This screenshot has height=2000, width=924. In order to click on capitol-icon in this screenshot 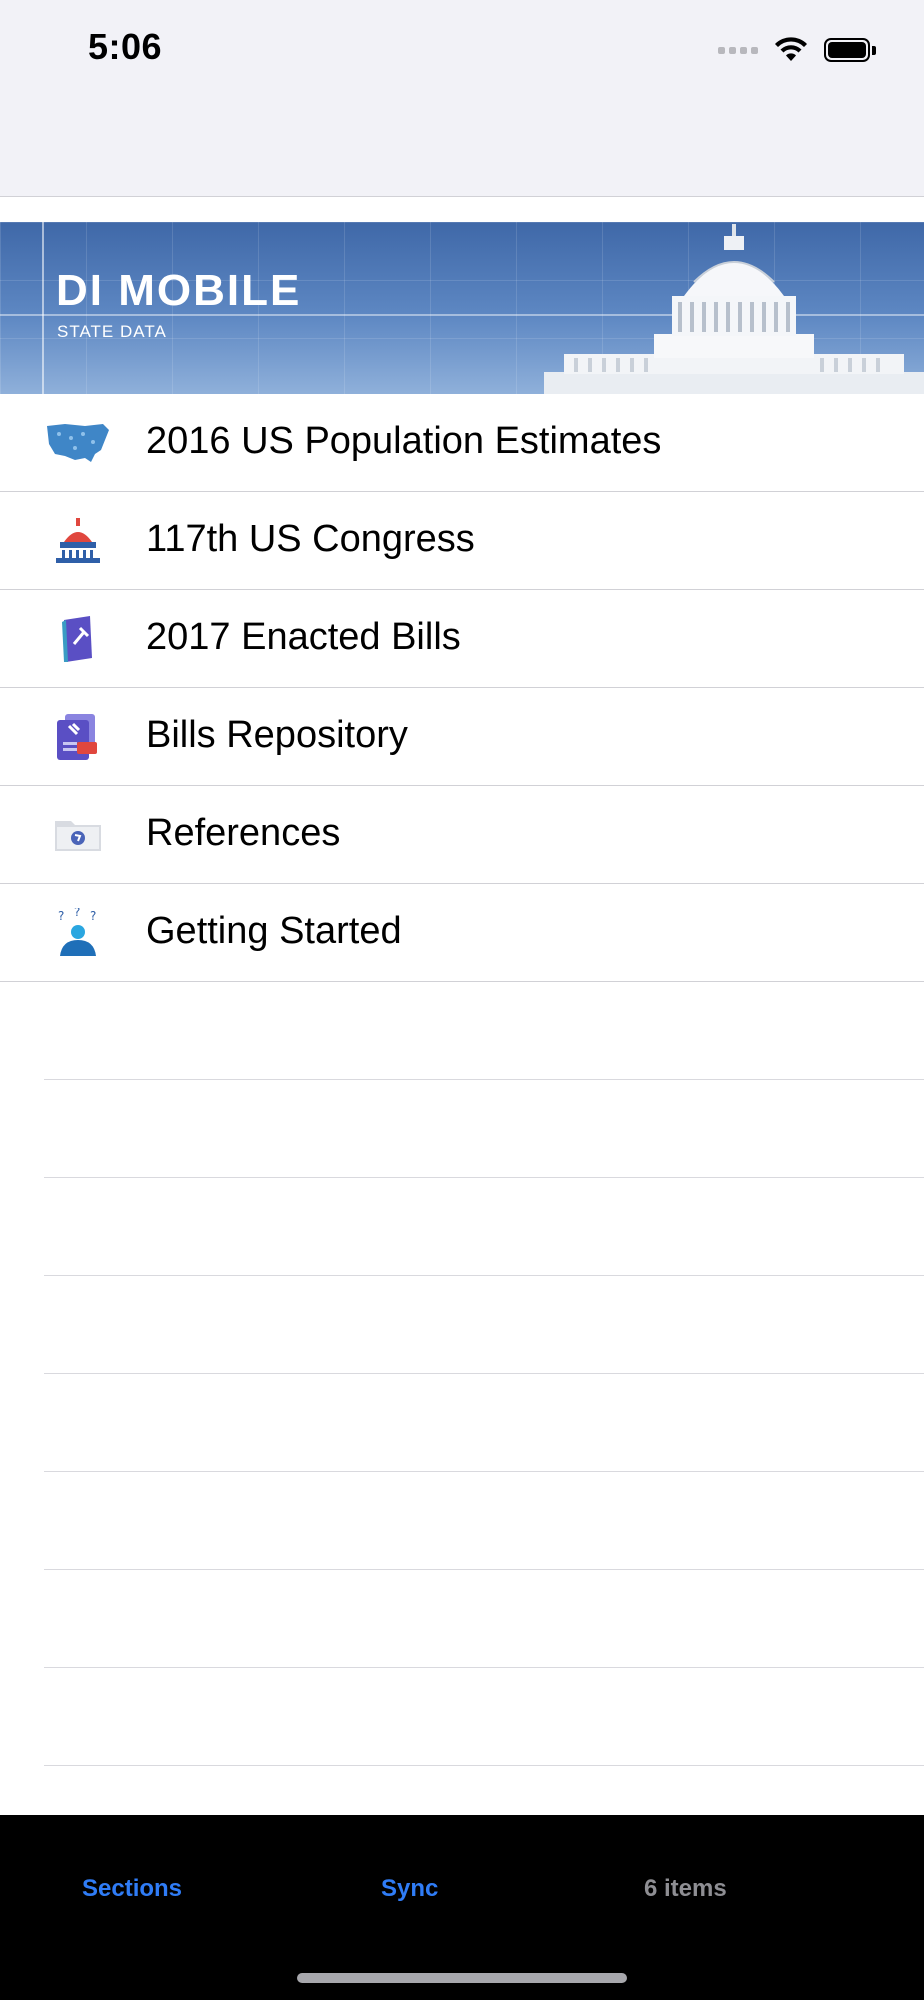, I will do `click(78, 541)`.